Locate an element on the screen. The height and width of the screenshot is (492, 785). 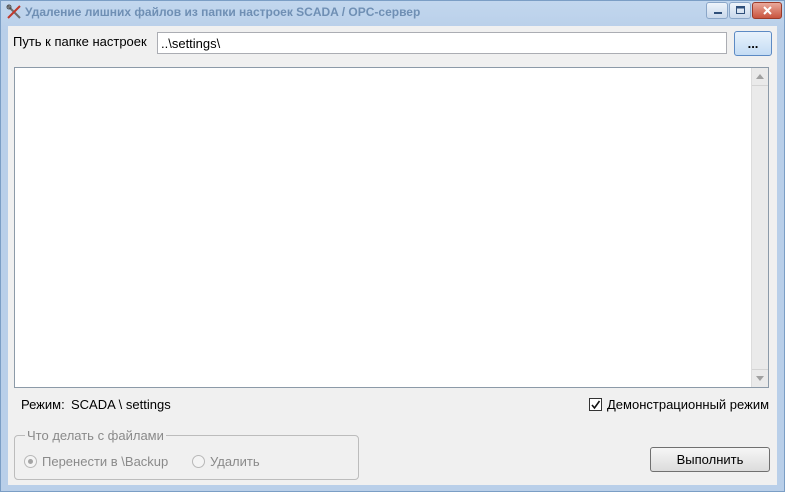
mode-value: SCADA \ settings is located at coordinates (121, 404).